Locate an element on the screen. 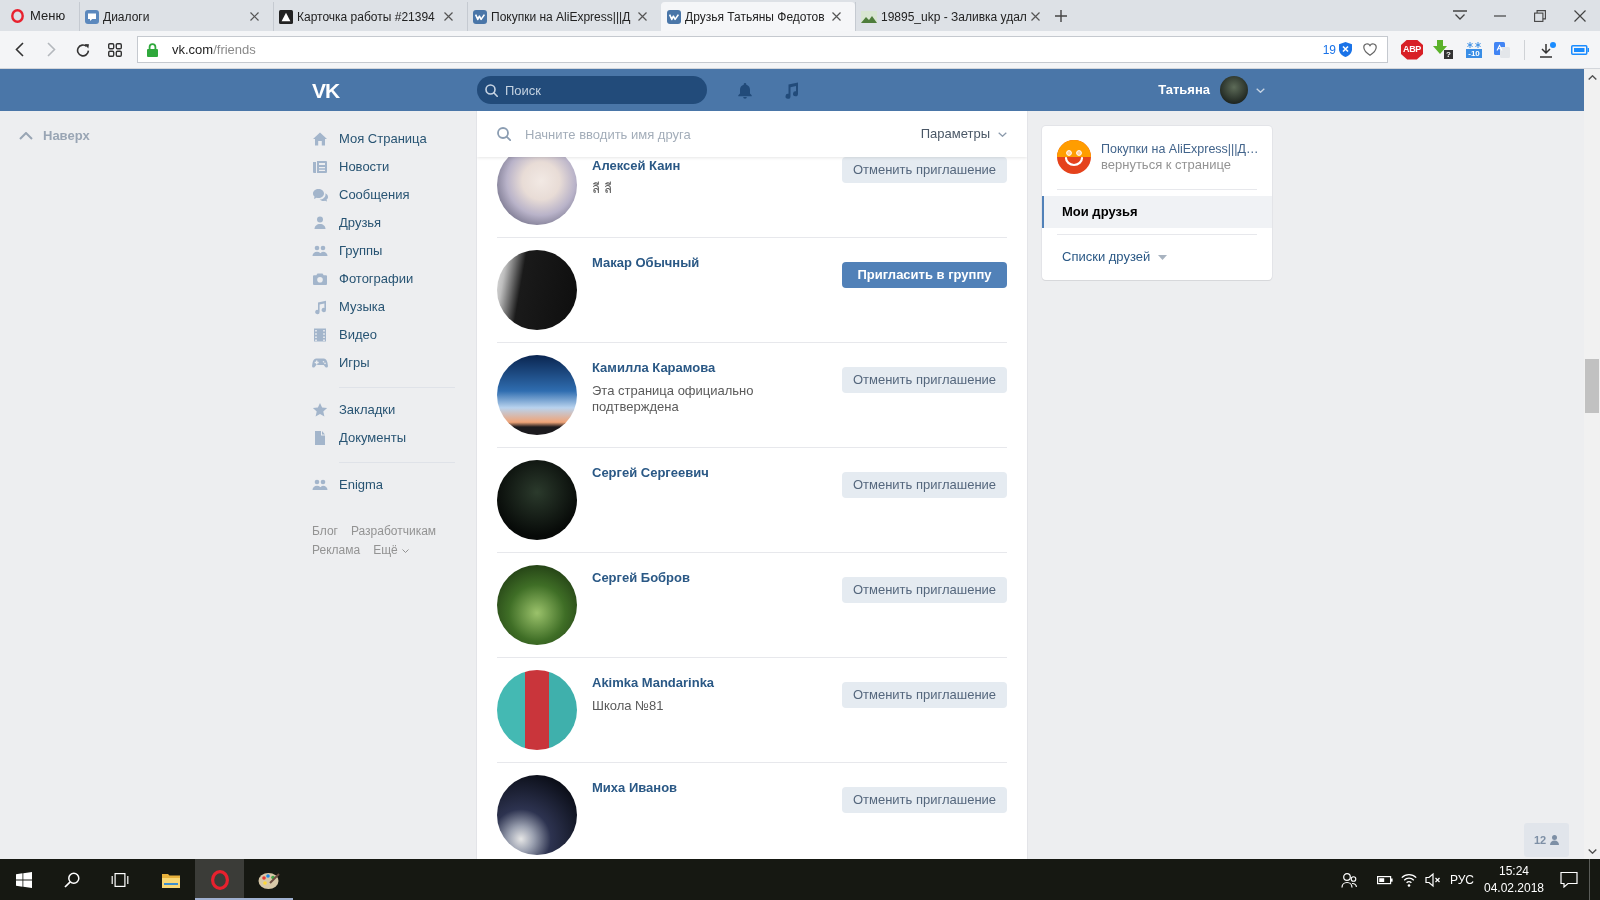 This screenshot has height=900, width=1600. scroll-up-icon is located at coordinates (1592, 77).